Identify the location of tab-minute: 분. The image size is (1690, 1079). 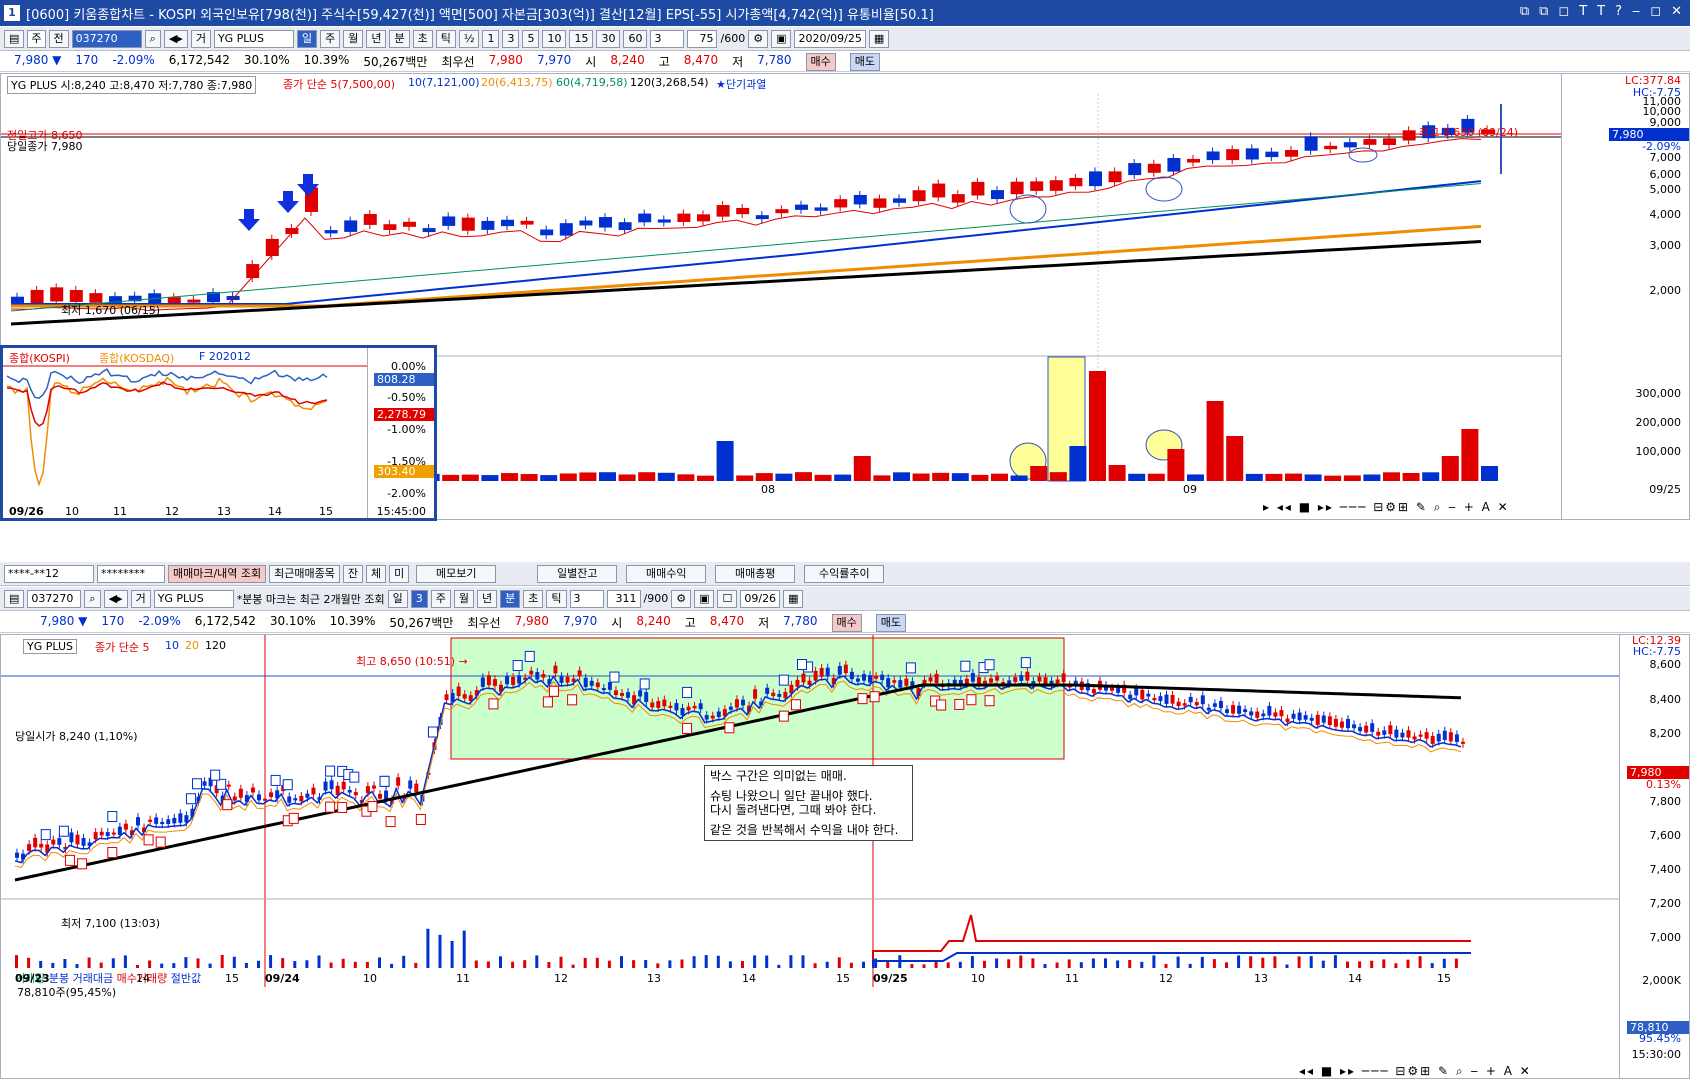
(399, 38).